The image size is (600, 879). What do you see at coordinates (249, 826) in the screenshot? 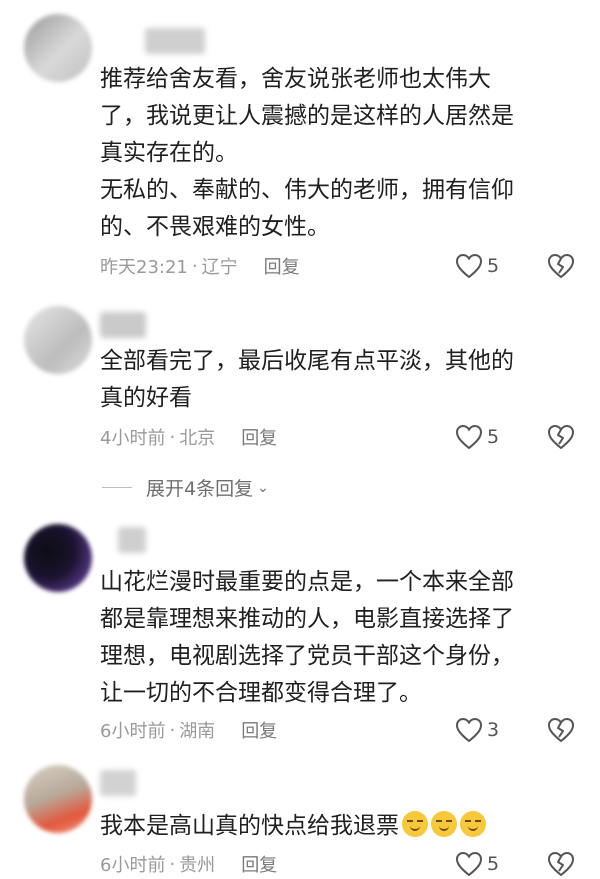
I see `comment-line-text: 我本是高山真的快点给我退票` at bounding box center [249, 826].